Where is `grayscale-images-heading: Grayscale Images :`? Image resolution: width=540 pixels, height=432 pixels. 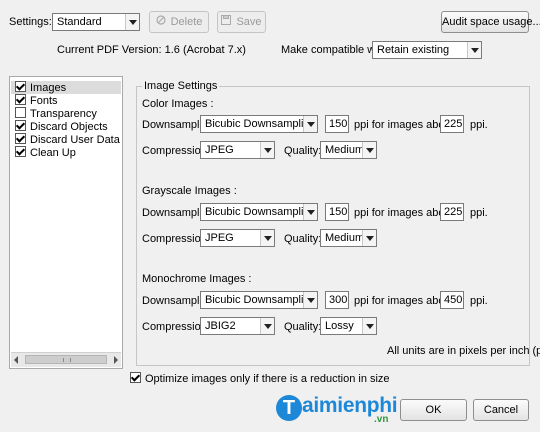
grayscale-images-heading: Grayscale Images : is located at coordinates (189, 191).